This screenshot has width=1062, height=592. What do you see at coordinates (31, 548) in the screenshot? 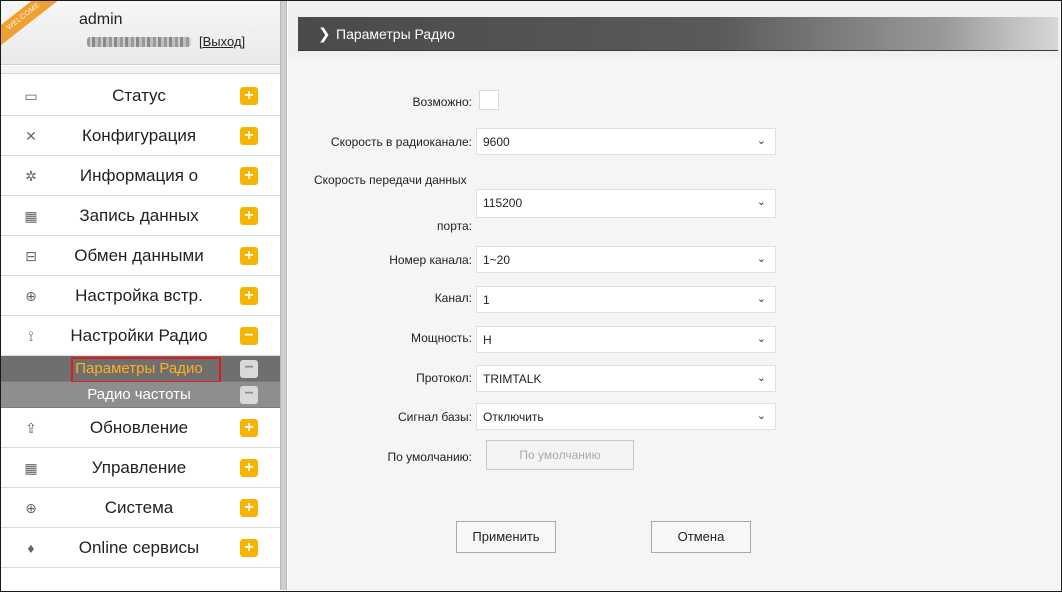
I see `cloud-icon: ♦` at bounding box center [31, 548].